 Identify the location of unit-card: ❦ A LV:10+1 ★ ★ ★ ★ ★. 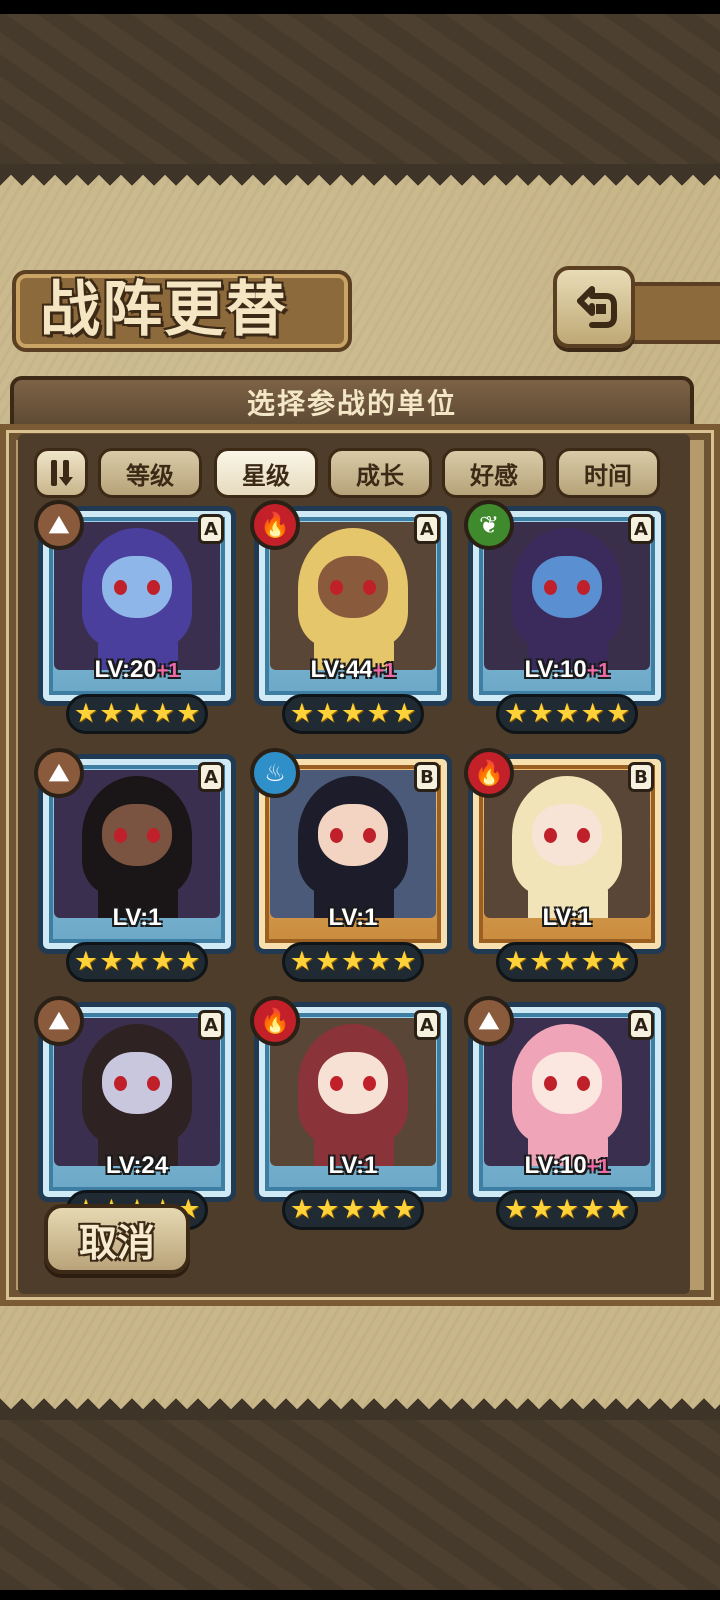
(565, 619).